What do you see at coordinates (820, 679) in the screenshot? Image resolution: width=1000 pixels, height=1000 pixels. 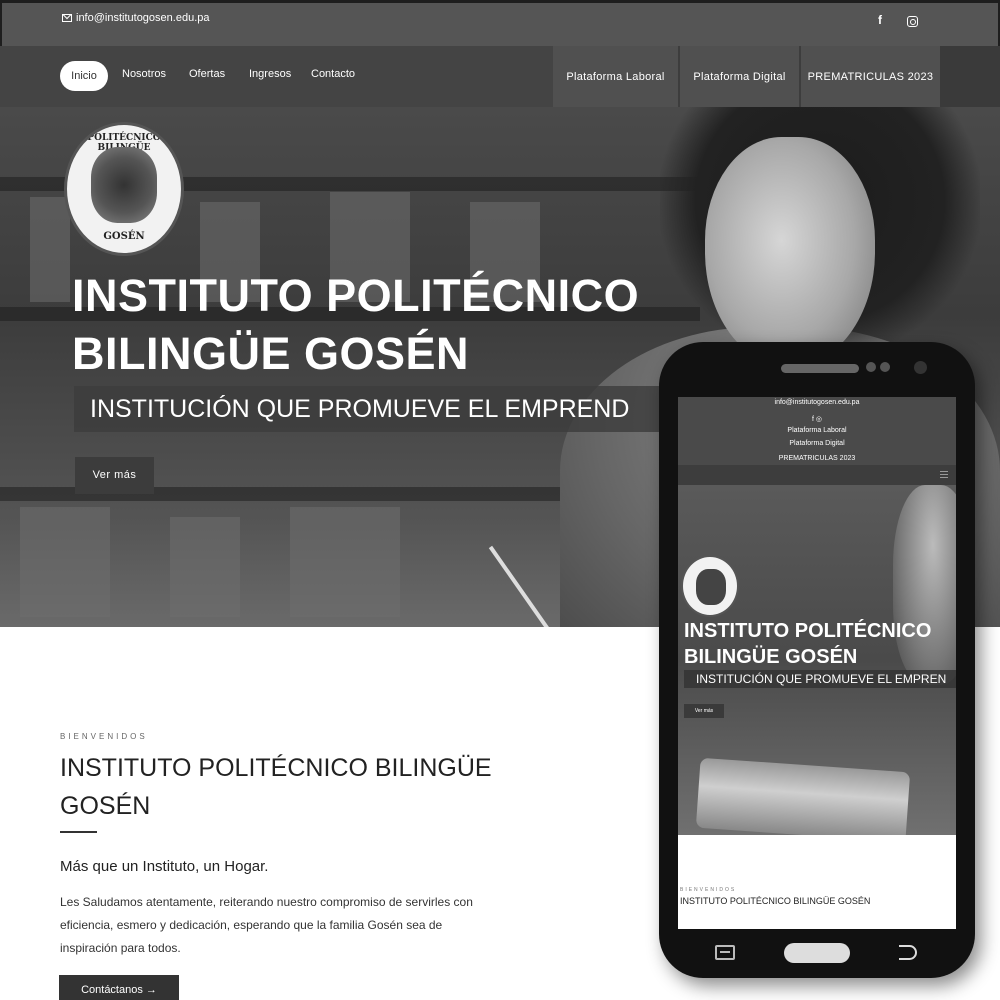 I see `mobile-hero-subtitle: INSTITUCIÓN QUE PROMUEVE EL EMPREN` at bounding box center [820, 679].